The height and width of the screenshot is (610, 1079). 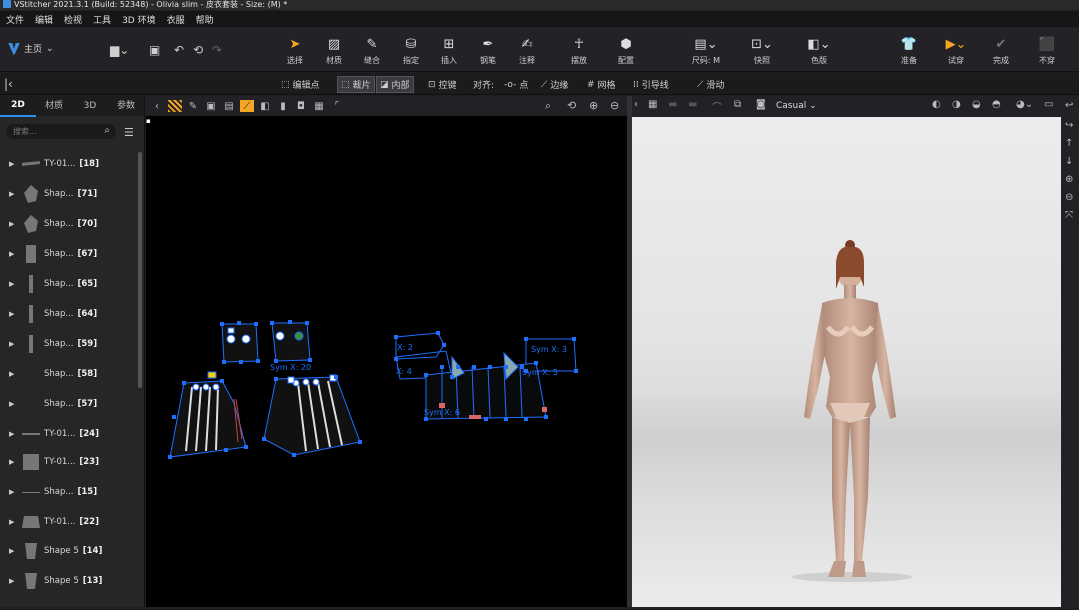 I want to click on pattern-piece-top-left, so click(x=240, y=342).